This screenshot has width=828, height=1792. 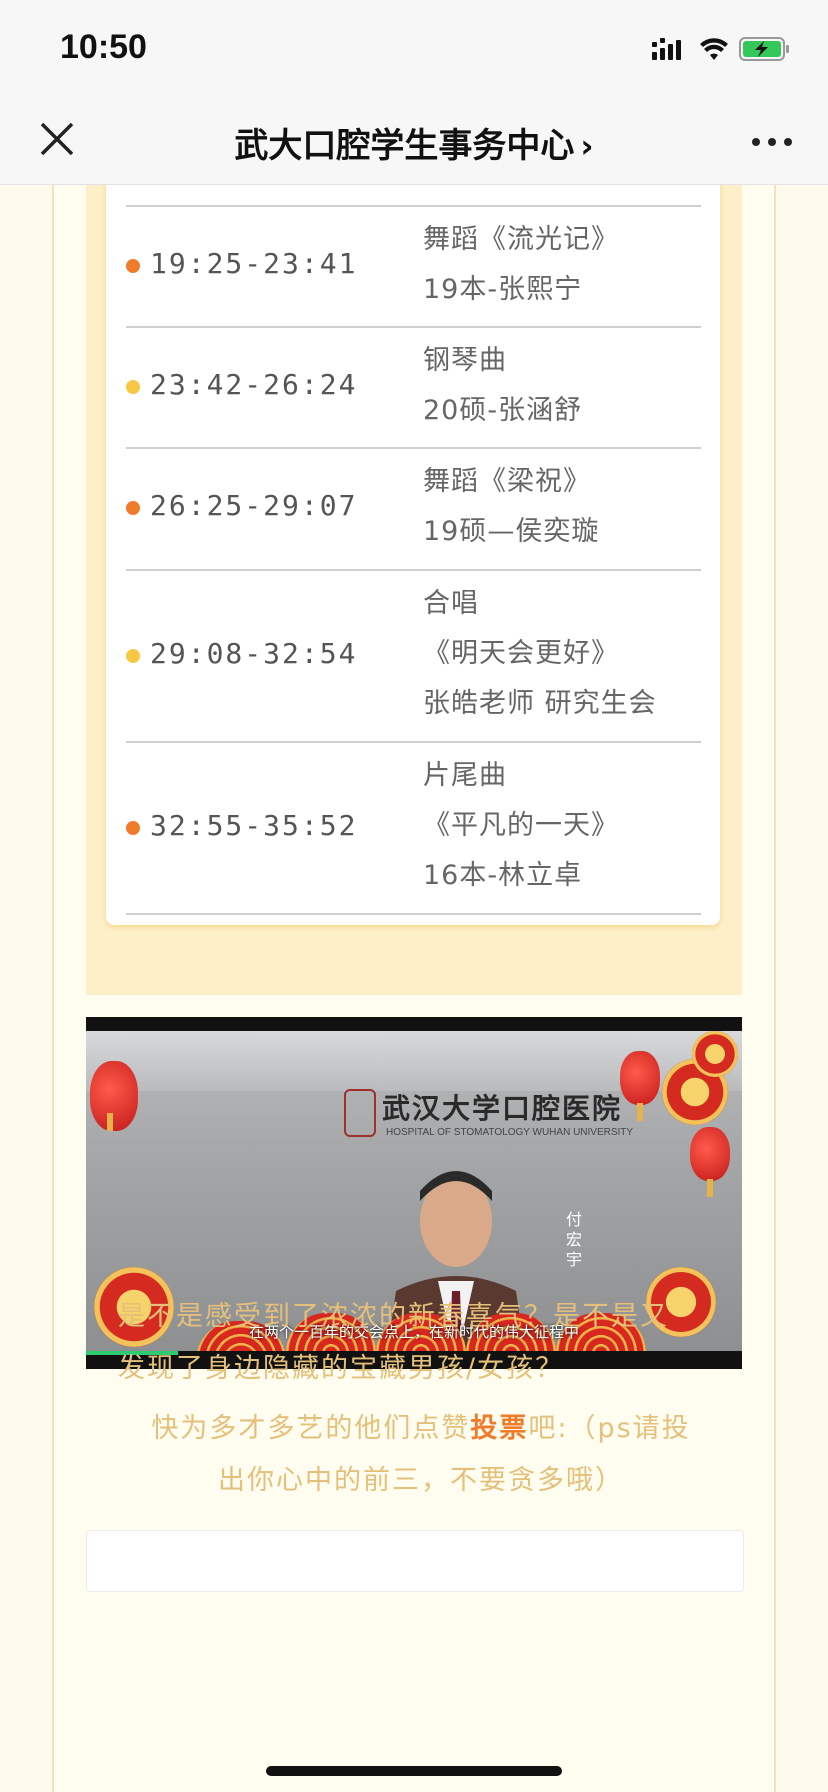 I want to click on schedule-row: 26:25-29:07 舞蹈《梁祝》 19硕—侯奕璇, so click(x=413, y=508).